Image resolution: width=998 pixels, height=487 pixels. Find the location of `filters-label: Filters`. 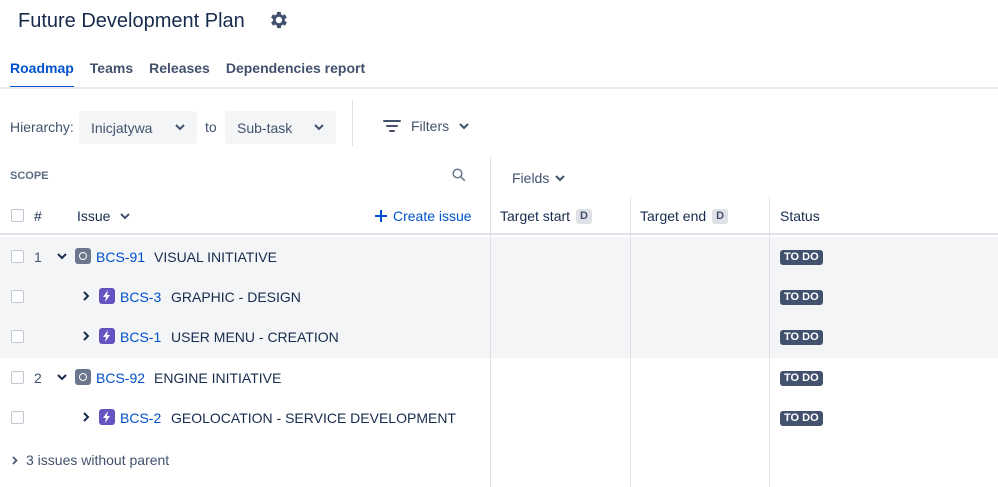

filters-label: Filters is located at coordinates (430, 126).